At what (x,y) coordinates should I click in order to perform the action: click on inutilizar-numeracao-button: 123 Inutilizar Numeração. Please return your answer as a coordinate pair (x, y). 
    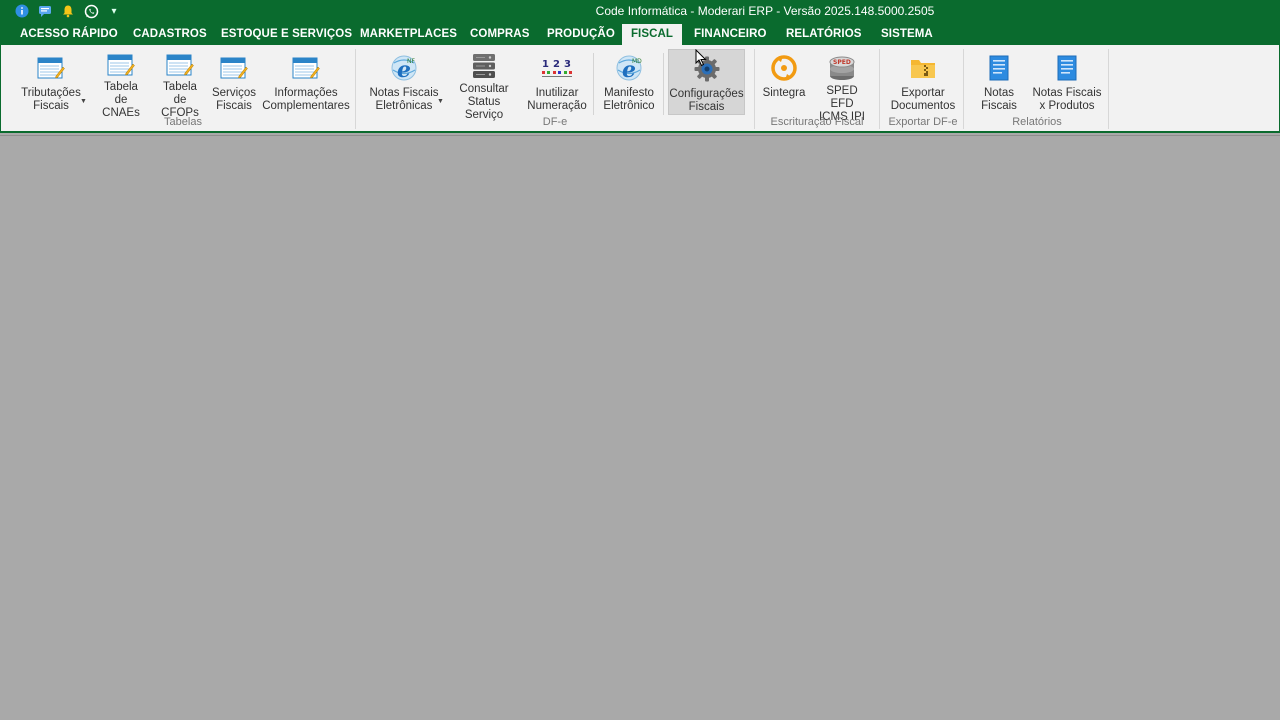
    Looking at the image, I should click on (557, 82).